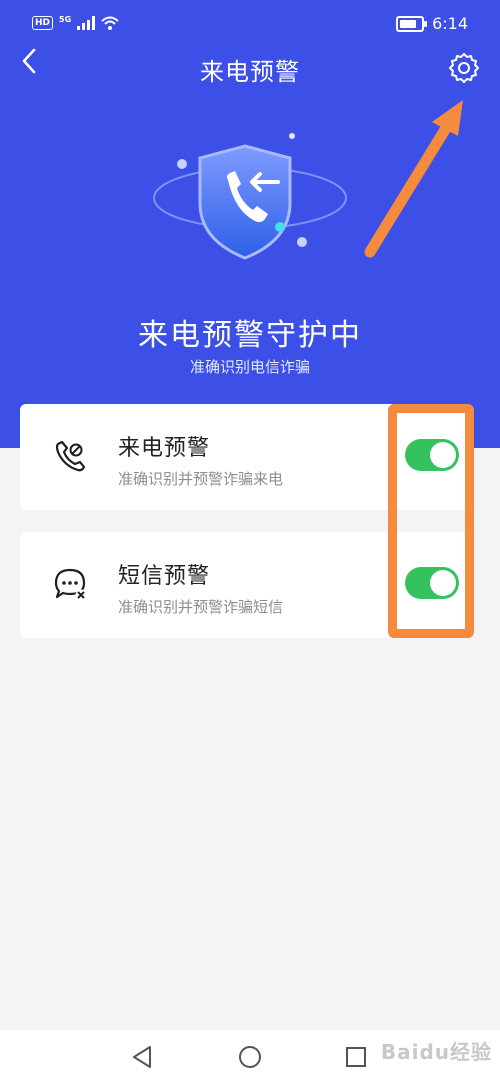  I want to click on phone-warning-icon, so click(70, 456).